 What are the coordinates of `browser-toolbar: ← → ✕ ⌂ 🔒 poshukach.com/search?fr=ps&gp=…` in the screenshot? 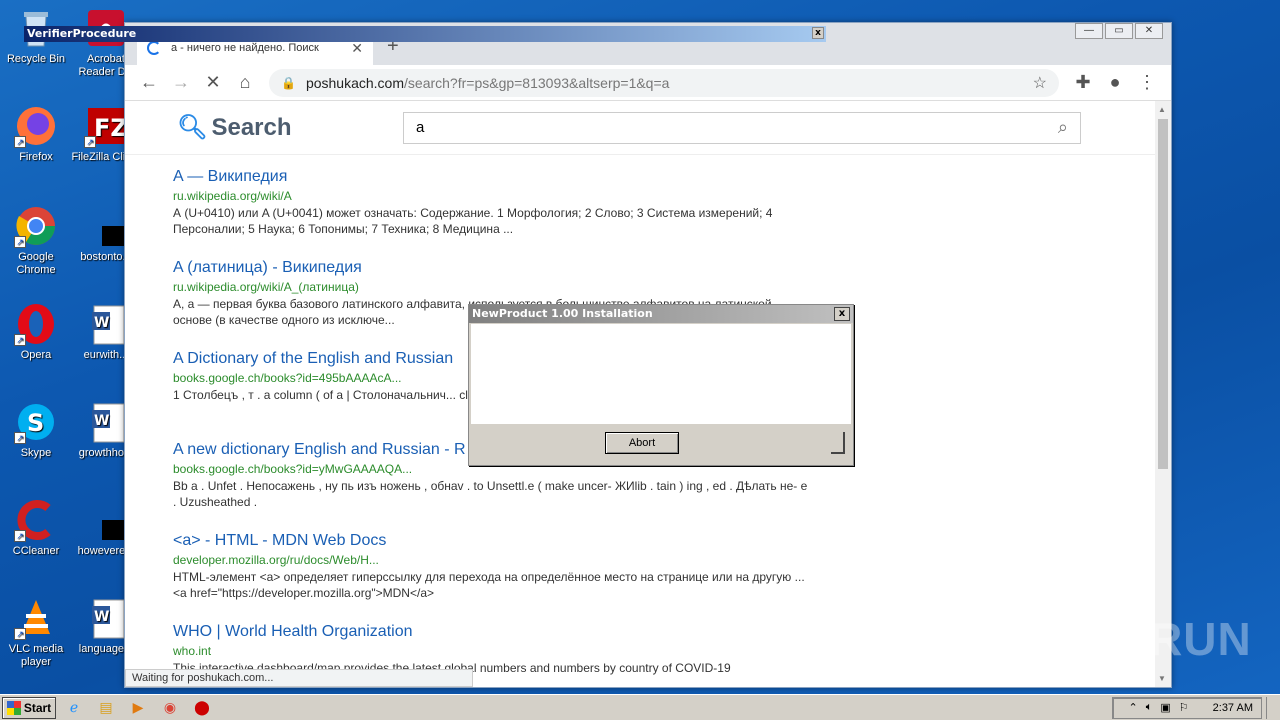 It's located at (648, 83).